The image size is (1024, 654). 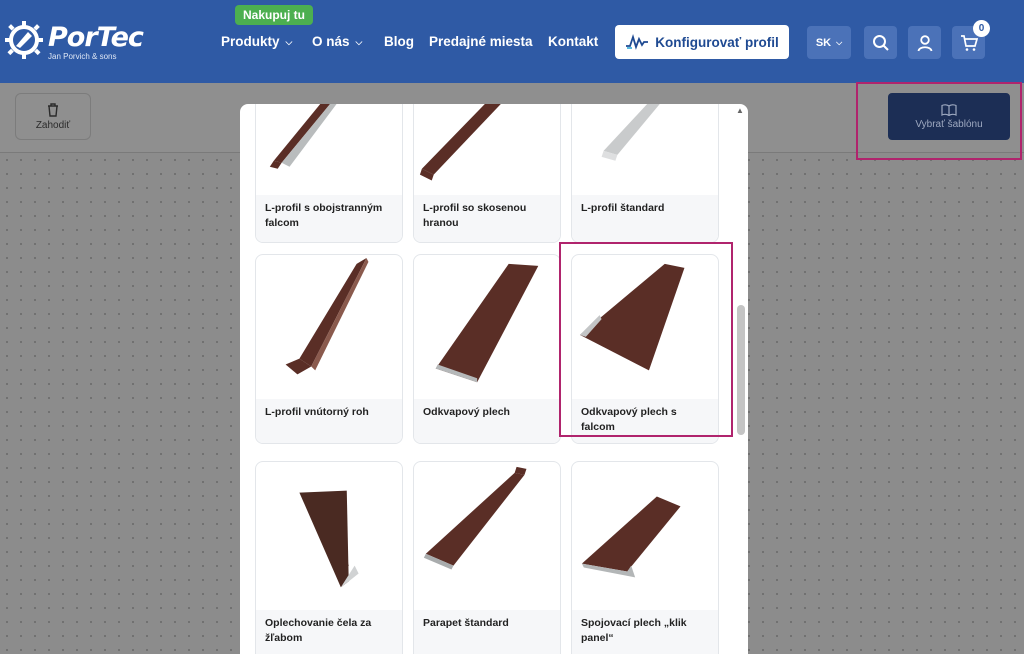 I want to click on template-card: Oplechovanie čela za žľabom, so click(x=329, y=557).